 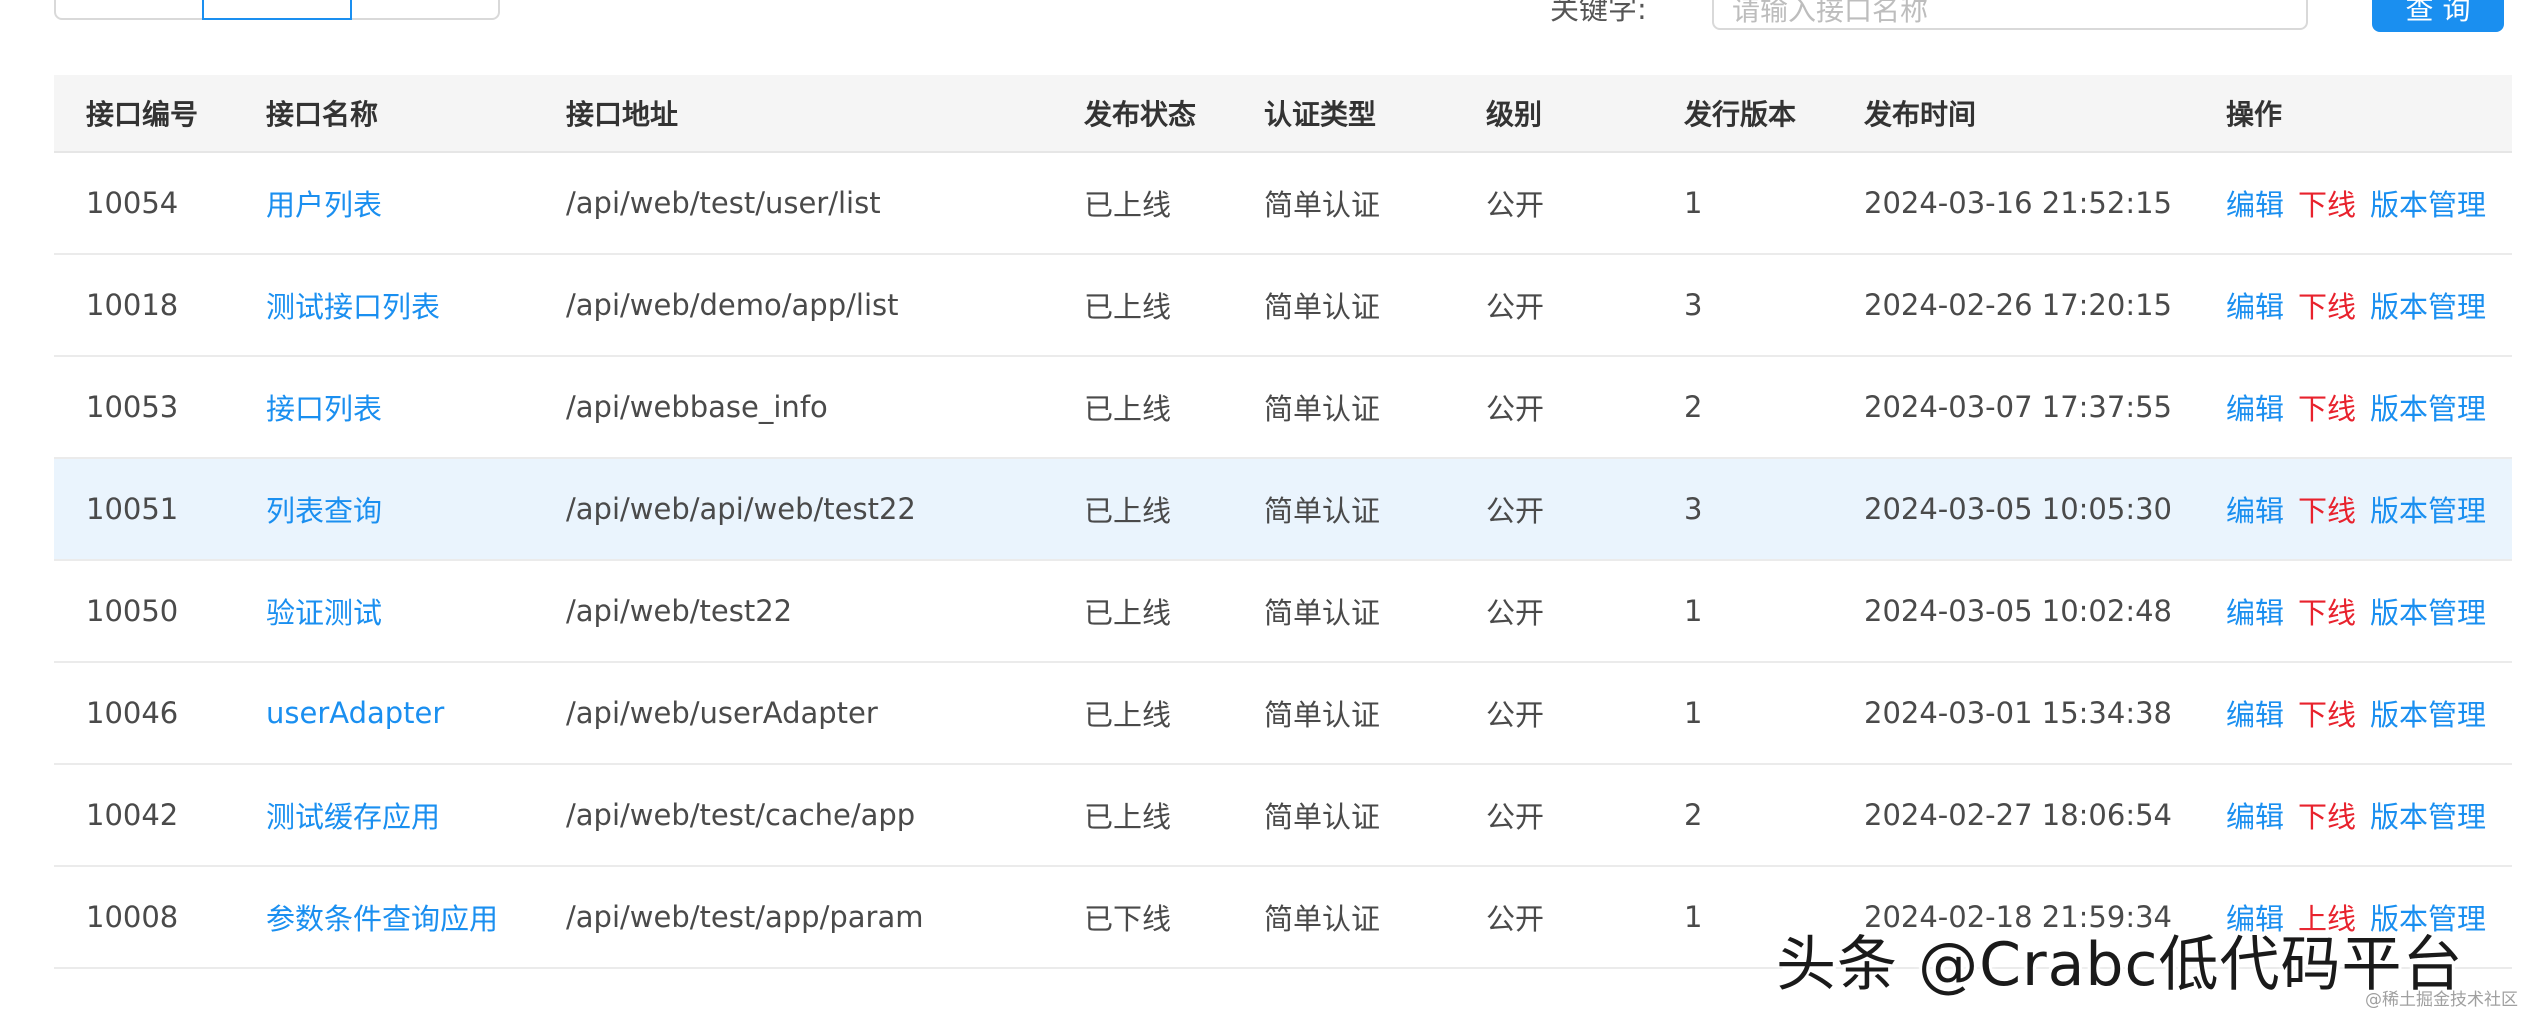 I want to click on row-id: 10008, so click(x=132, y=917).